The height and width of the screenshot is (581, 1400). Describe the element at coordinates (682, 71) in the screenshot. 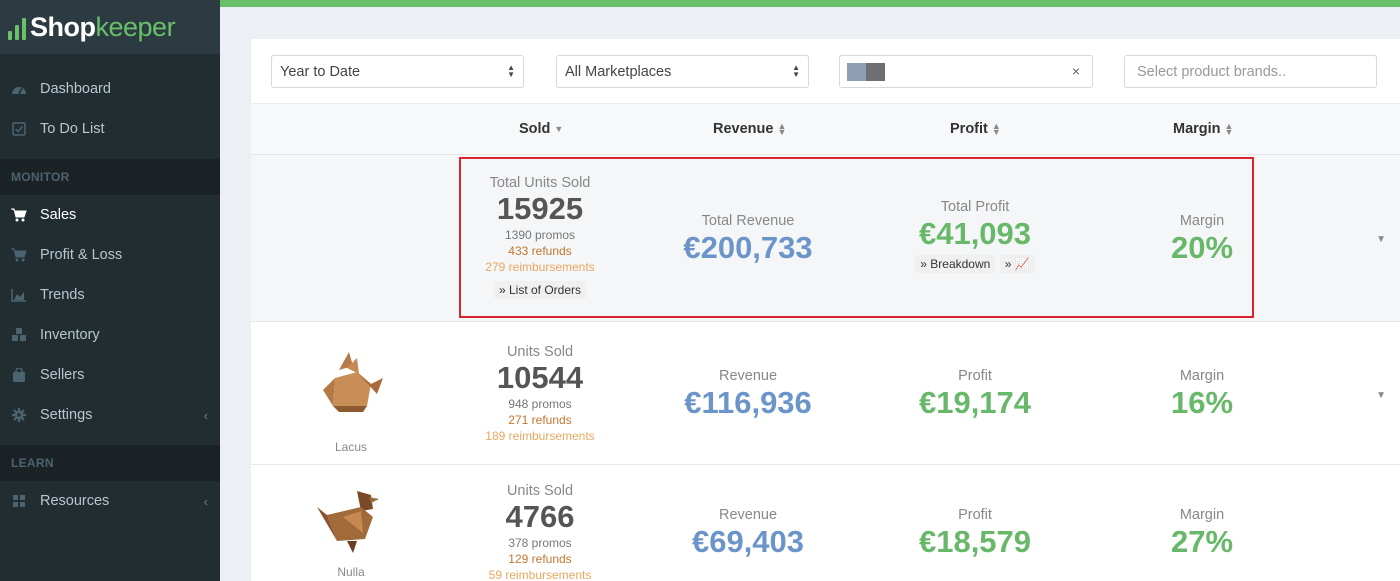

I see `marketplace-select: All Marketplaces ▲ ▼` at that location.